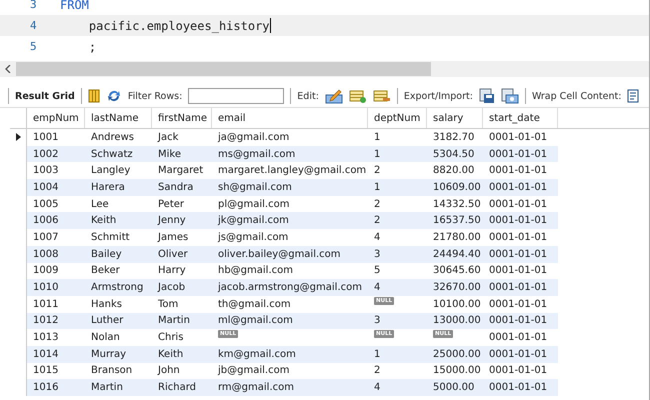  Describe the element at coordinates (8, 69) in the screenshot. I see `scroll-left-icon` at that location.